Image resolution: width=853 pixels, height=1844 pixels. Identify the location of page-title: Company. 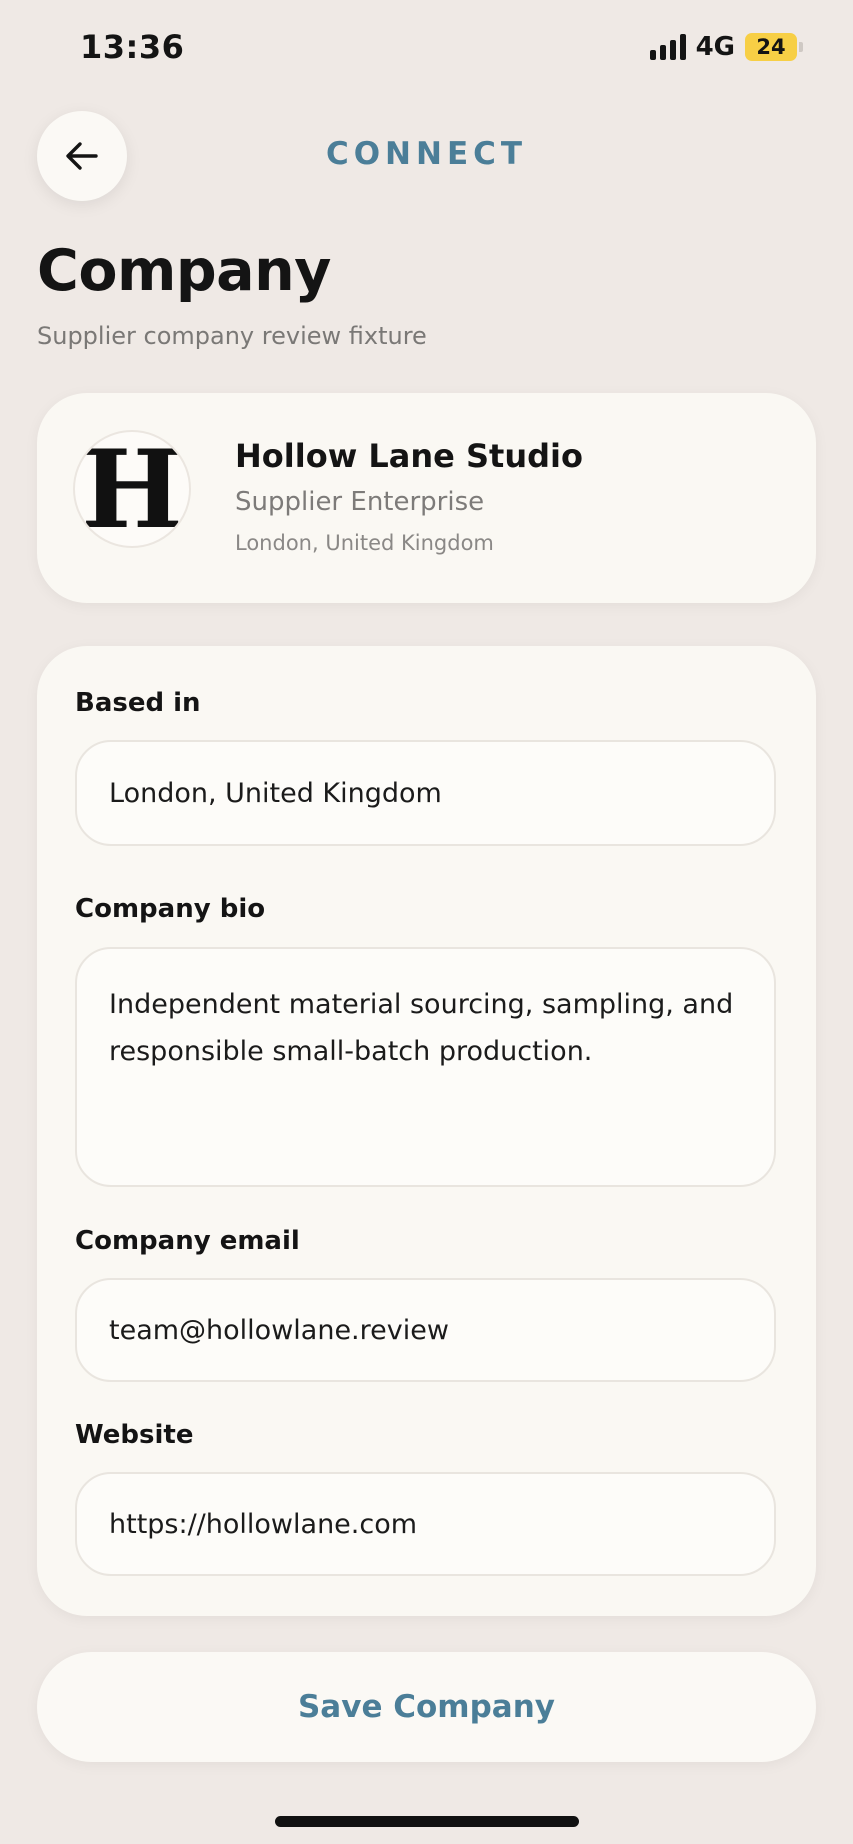
(184, 271).